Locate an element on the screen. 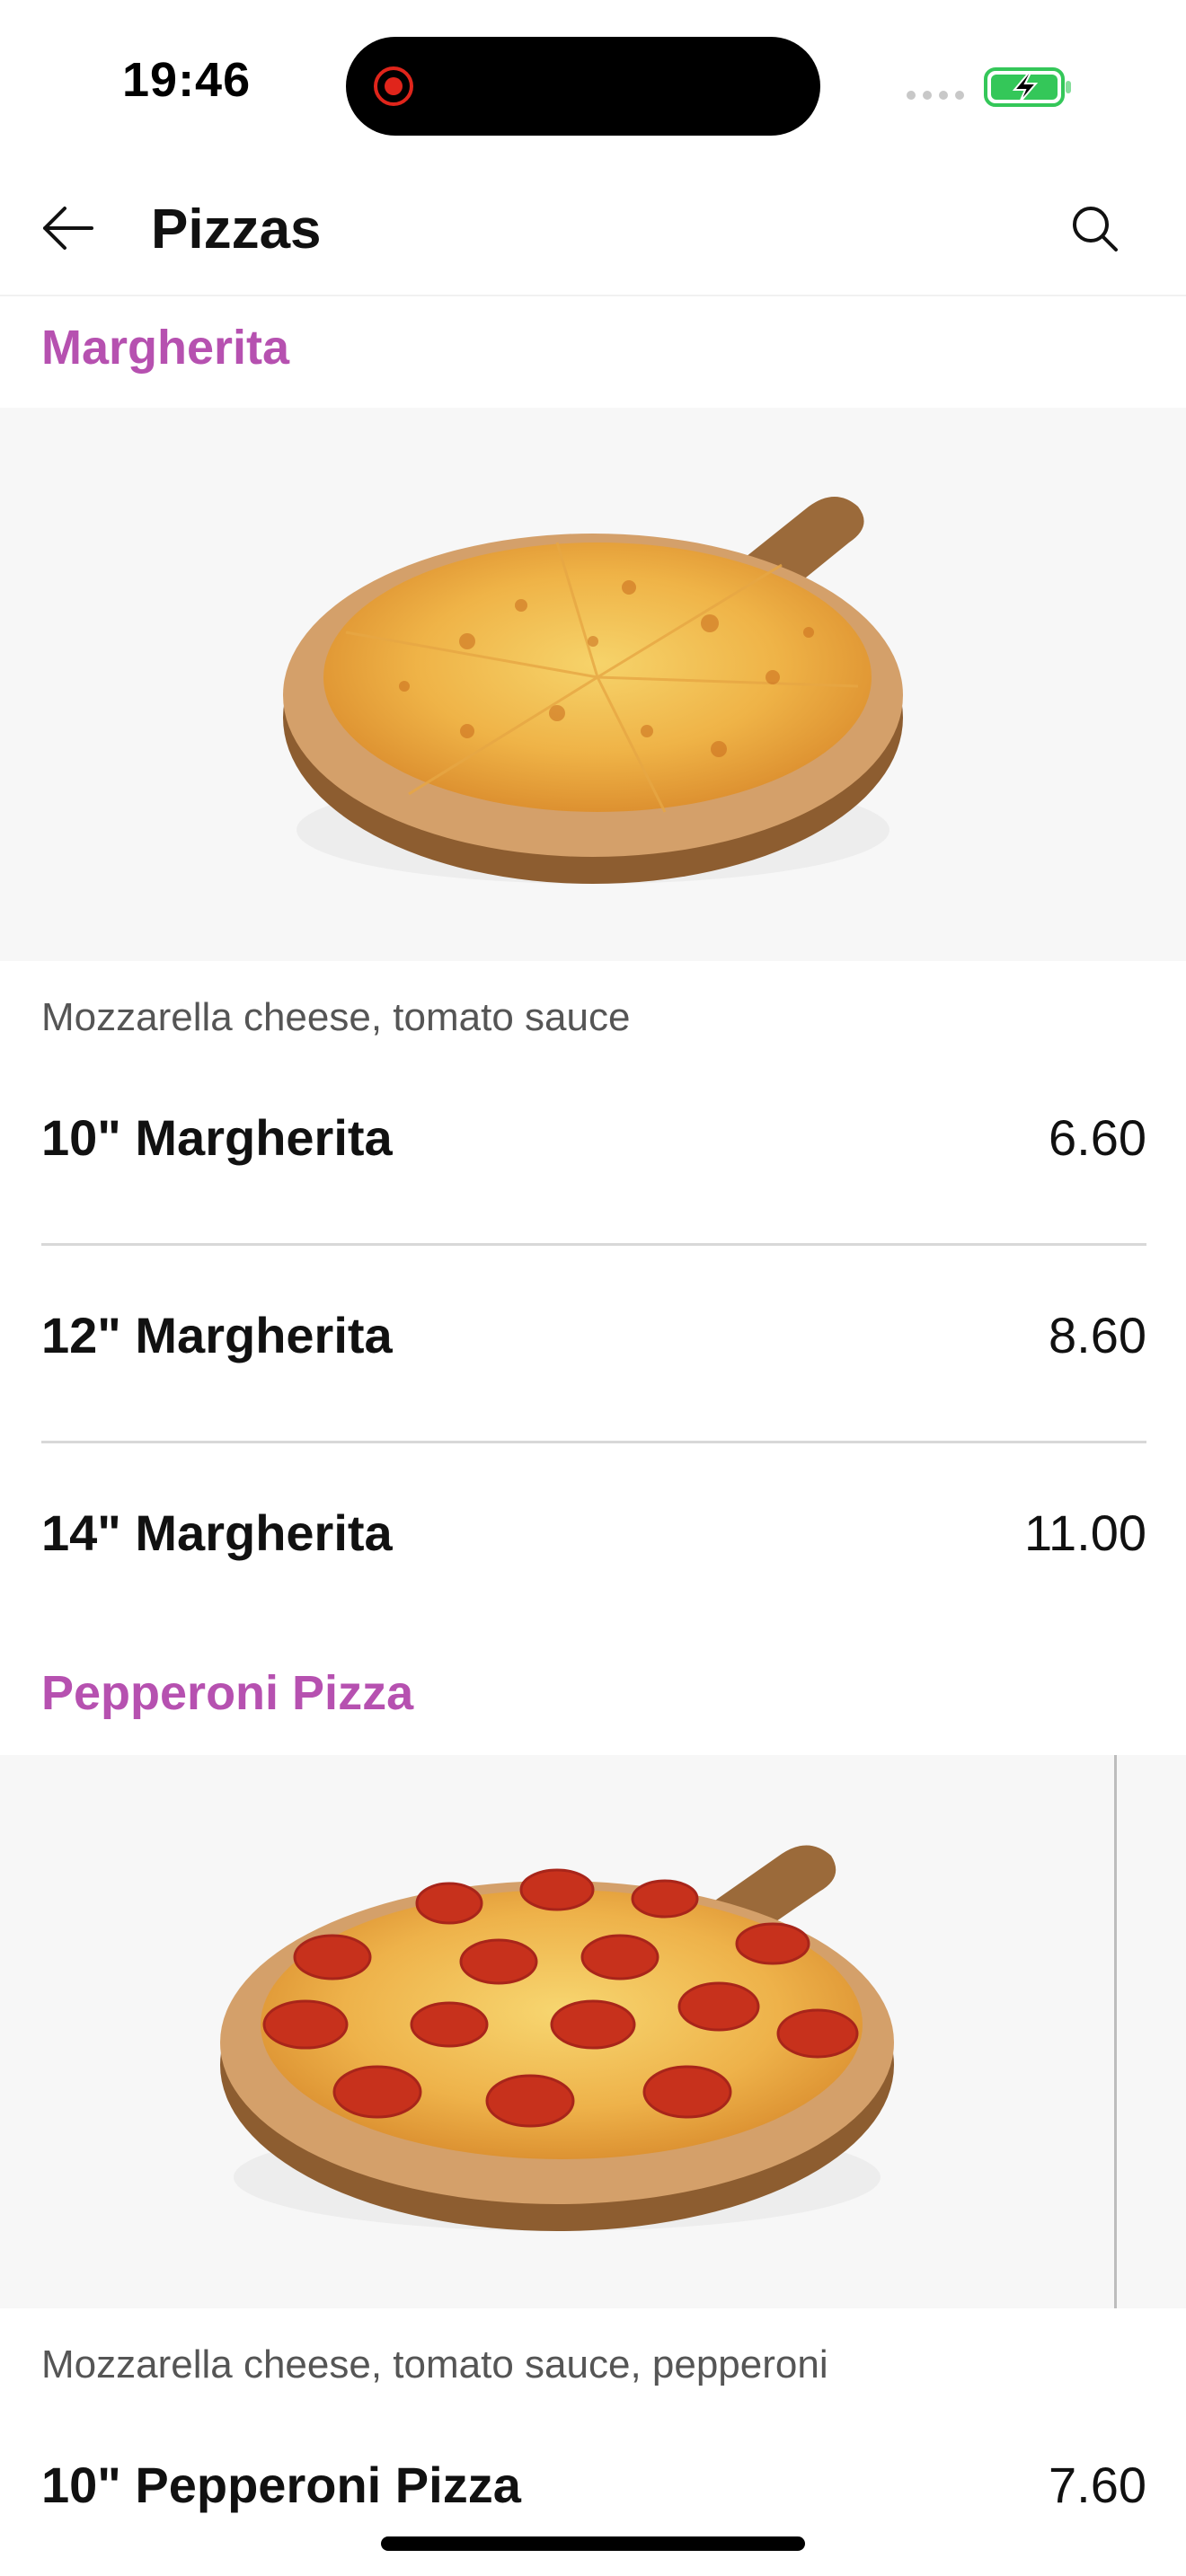  arrow-left-icon is located at coordinates (67, 228).